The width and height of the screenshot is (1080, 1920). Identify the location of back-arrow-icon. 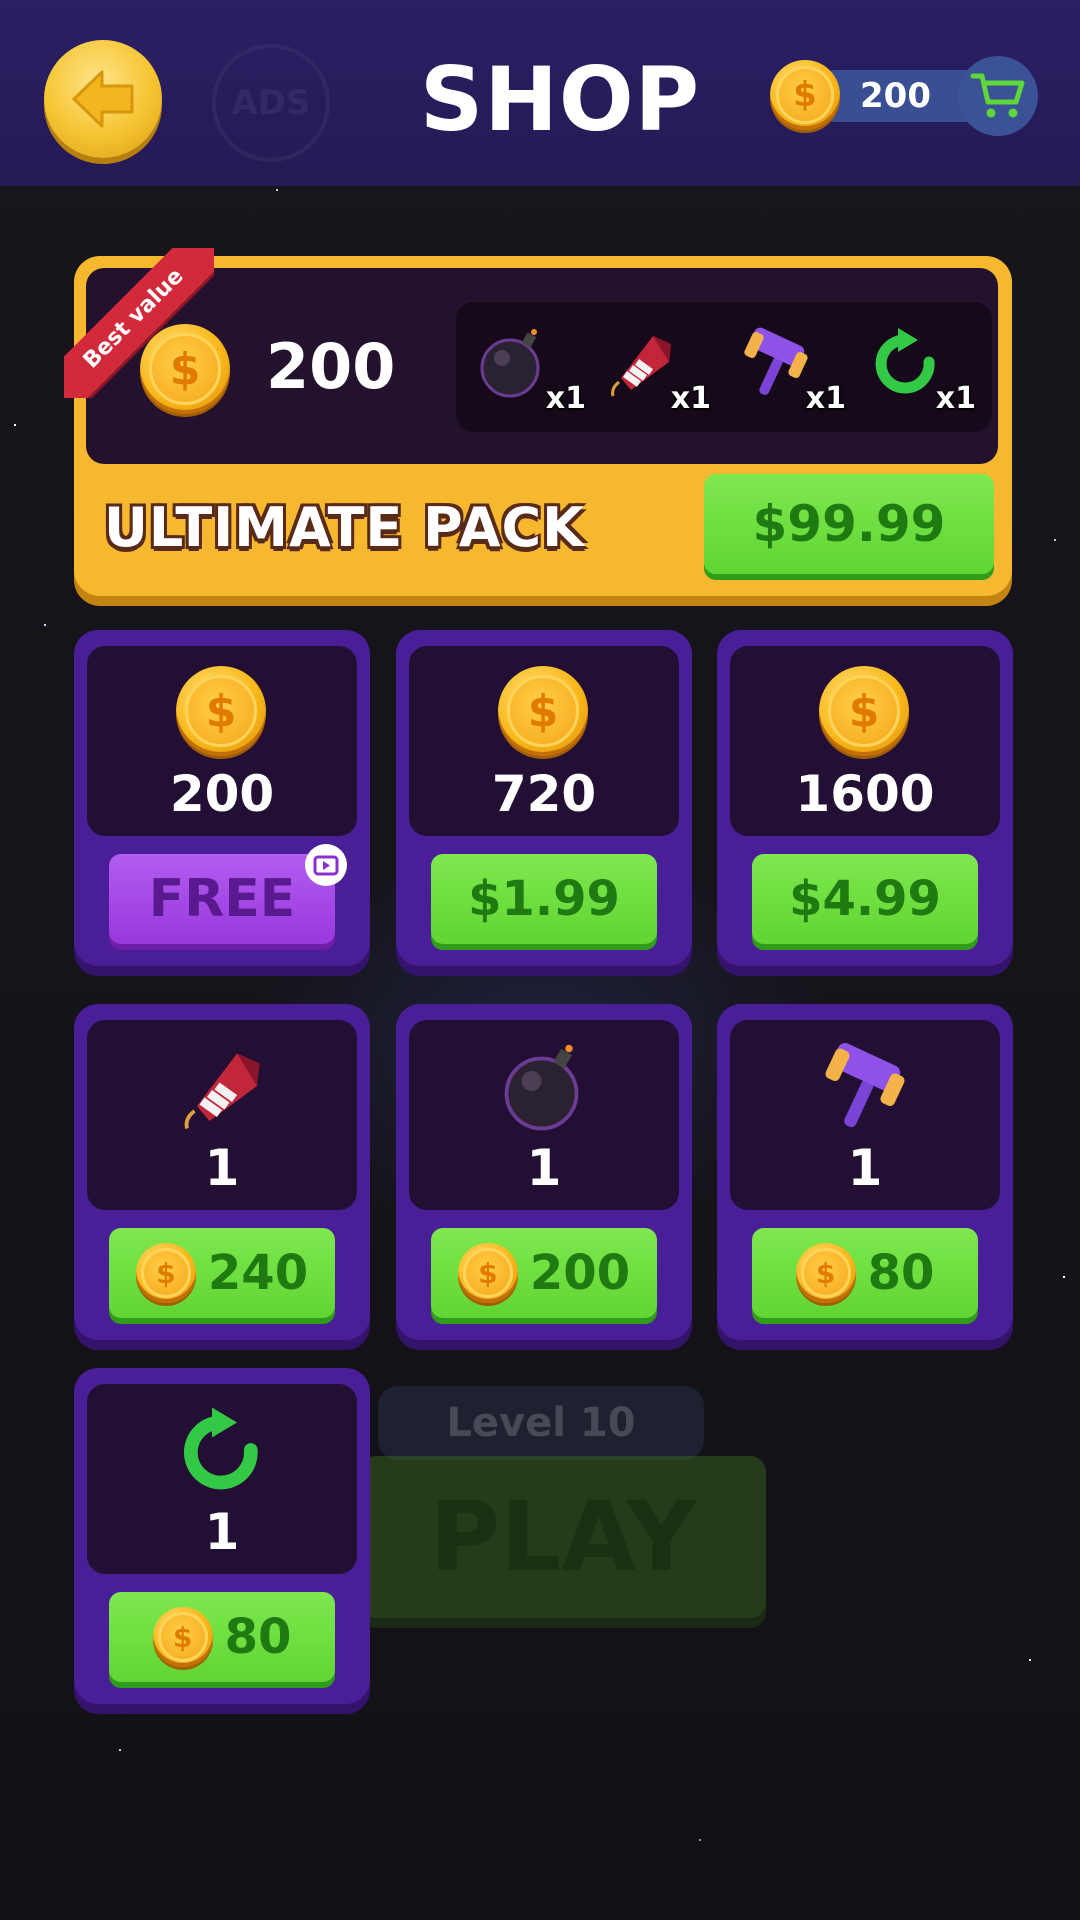
(103, 99).